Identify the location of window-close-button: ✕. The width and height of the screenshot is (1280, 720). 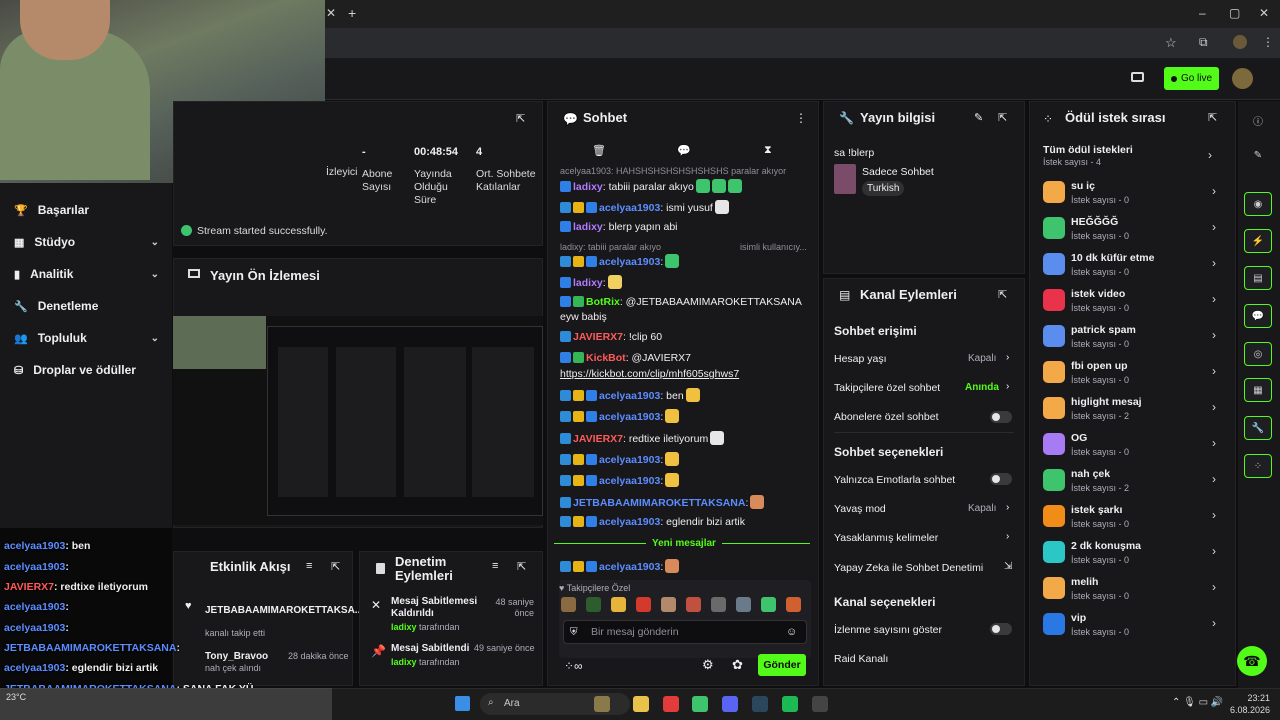
(1264, 13).